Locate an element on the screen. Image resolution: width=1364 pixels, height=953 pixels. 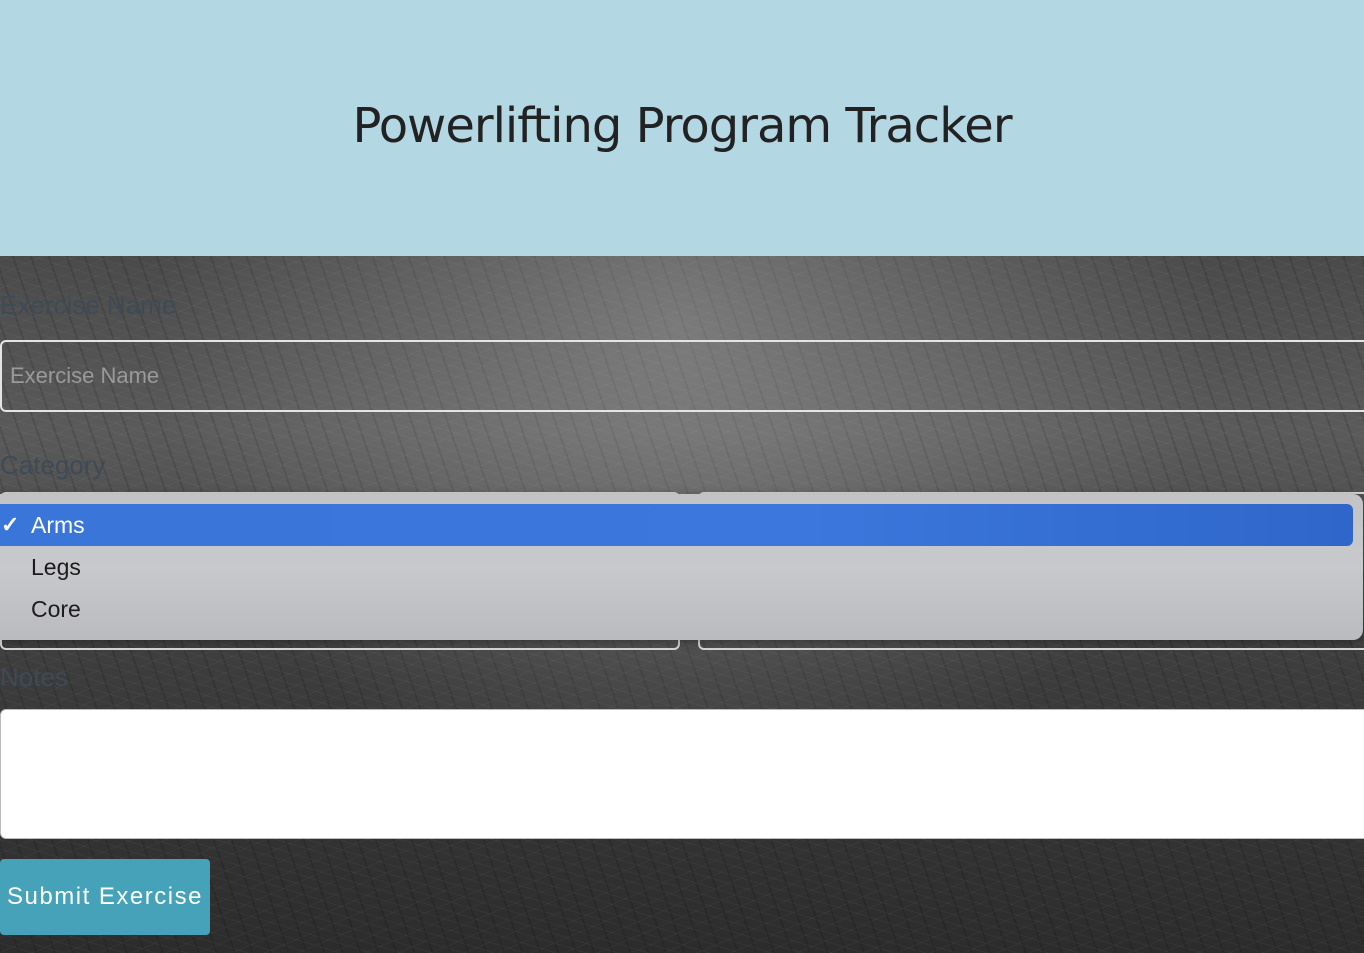
dropdown-option-arms: ✓ Arms is located at coordinates (676, 525).